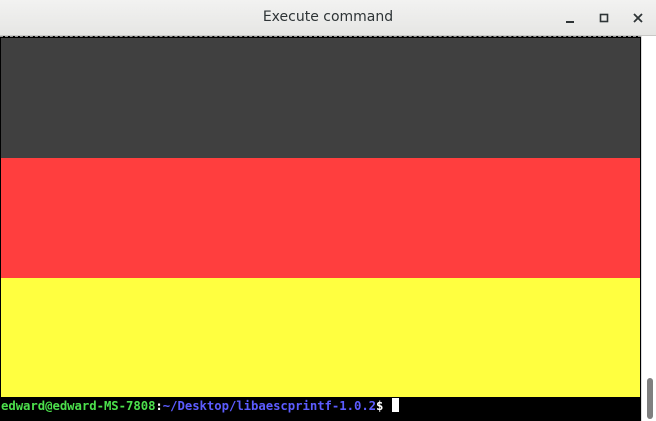 The height and width of the screenshot is (421, 656). I want to click on prompt-symbol: $, so click(380, 406).